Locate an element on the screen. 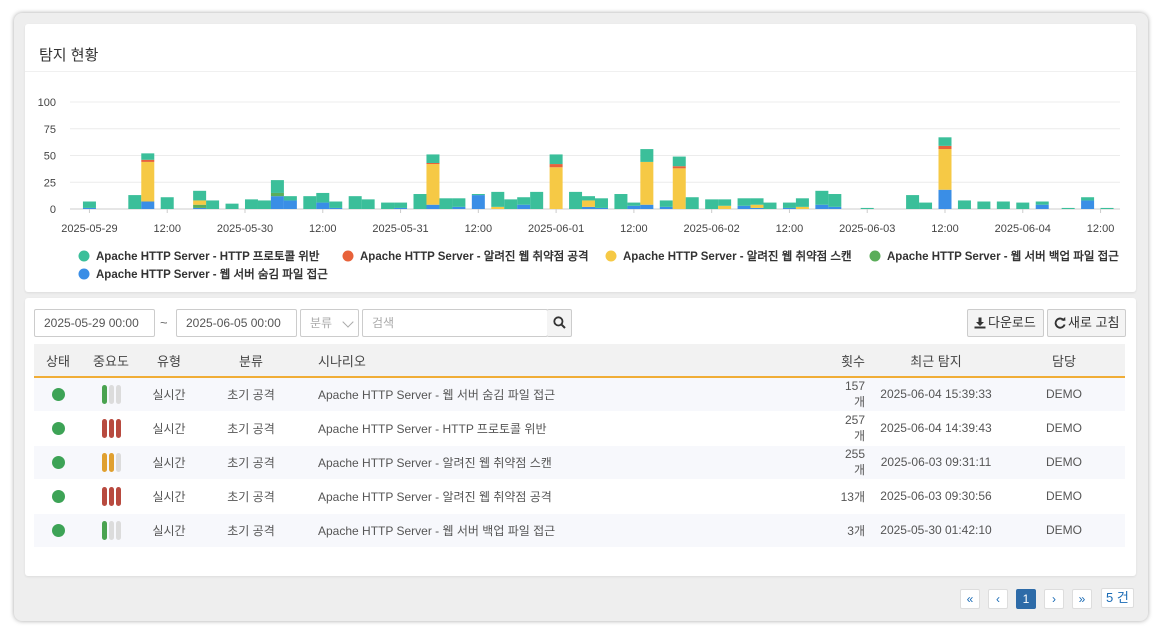 The image size is (1168, 642). y-tick-label: 75 is located at coordinates (50, 130).